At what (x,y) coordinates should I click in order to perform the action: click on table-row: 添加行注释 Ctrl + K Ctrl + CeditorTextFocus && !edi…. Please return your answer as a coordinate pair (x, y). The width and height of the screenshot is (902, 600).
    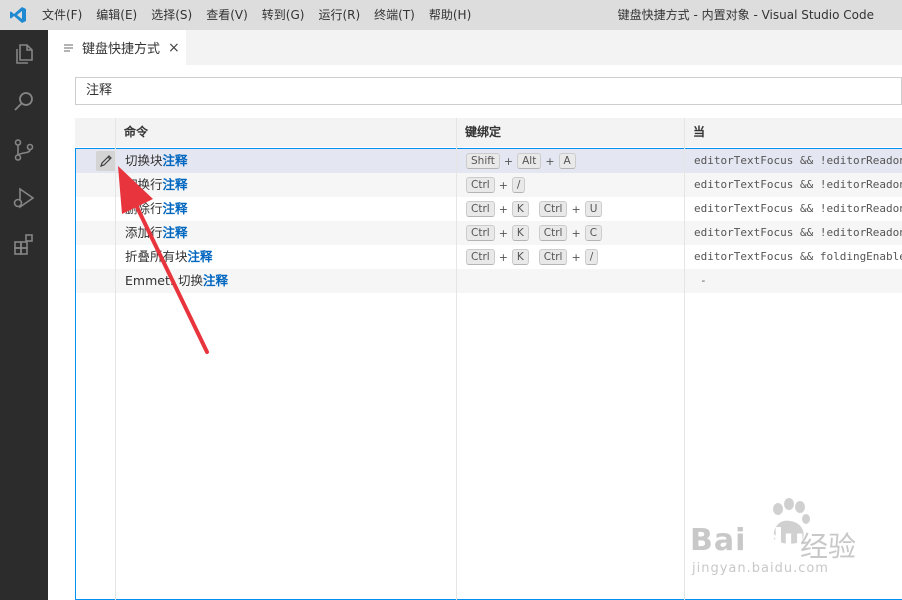
    Looking at the image, I should click on (489, 233).